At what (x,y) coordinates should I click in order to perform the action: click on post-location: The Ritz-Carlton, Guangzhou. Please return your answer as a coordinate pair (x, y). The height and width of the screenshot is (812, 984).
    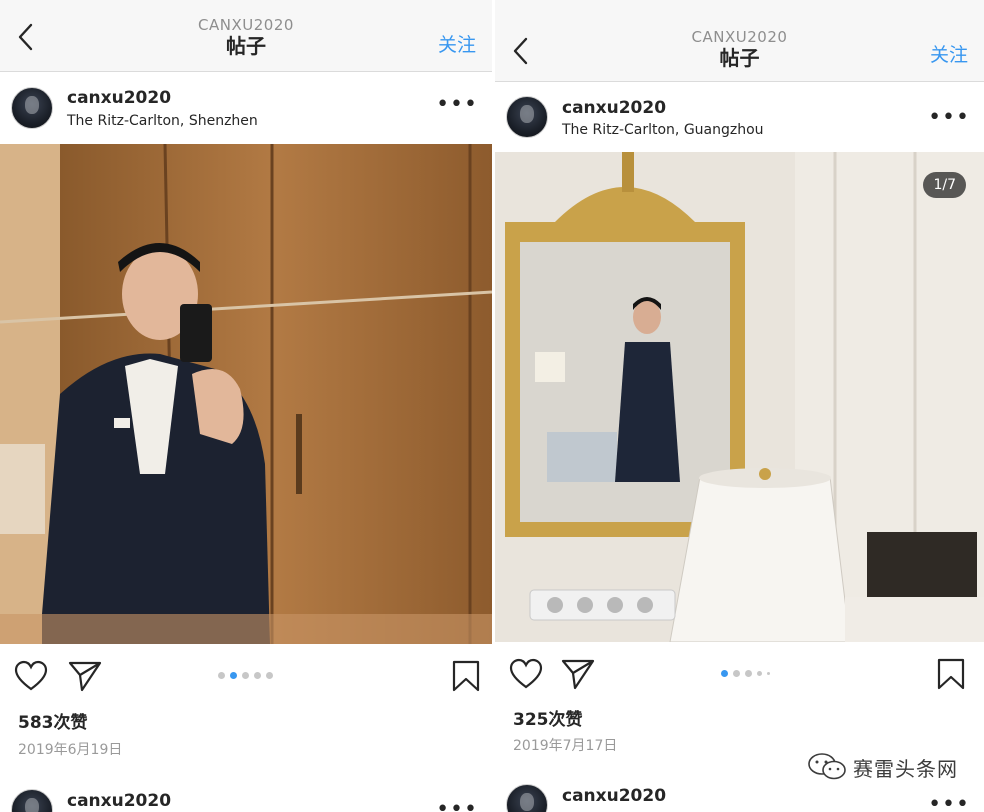
    Looking at the image, I should click on (663, 130).